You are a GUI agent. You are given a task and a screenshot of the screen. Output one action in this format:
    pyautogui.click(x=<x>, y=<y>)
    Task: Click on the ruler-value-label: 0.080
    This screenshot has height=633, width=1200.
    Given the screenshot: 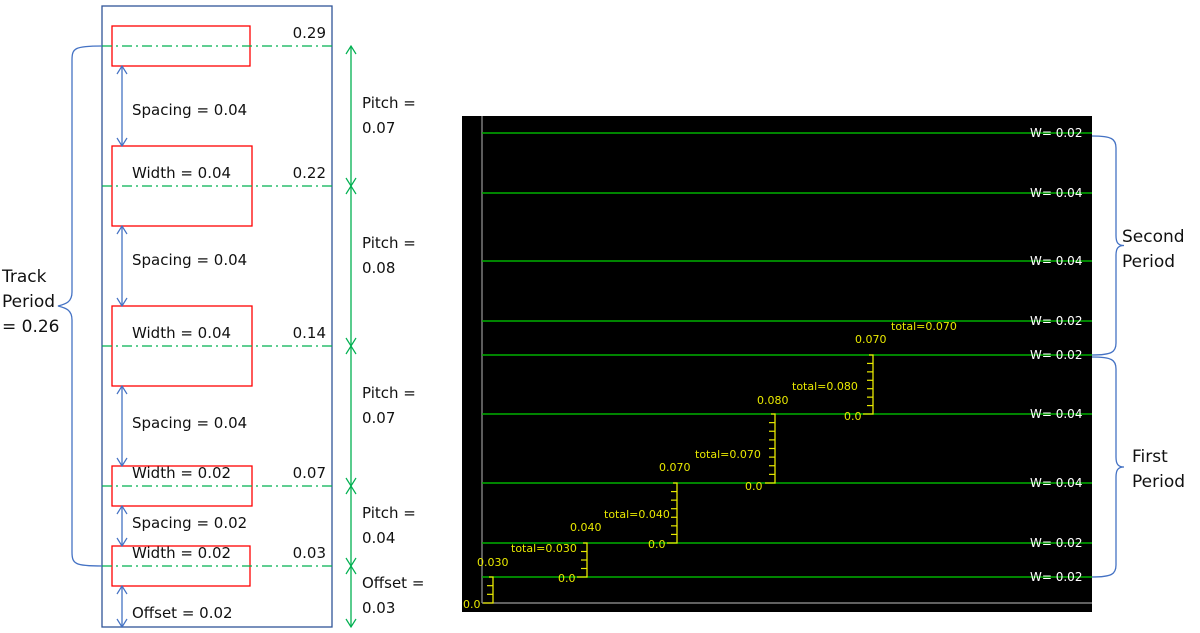 What is the action you would take?
    pyautogui.click(x=773, y=400)
    